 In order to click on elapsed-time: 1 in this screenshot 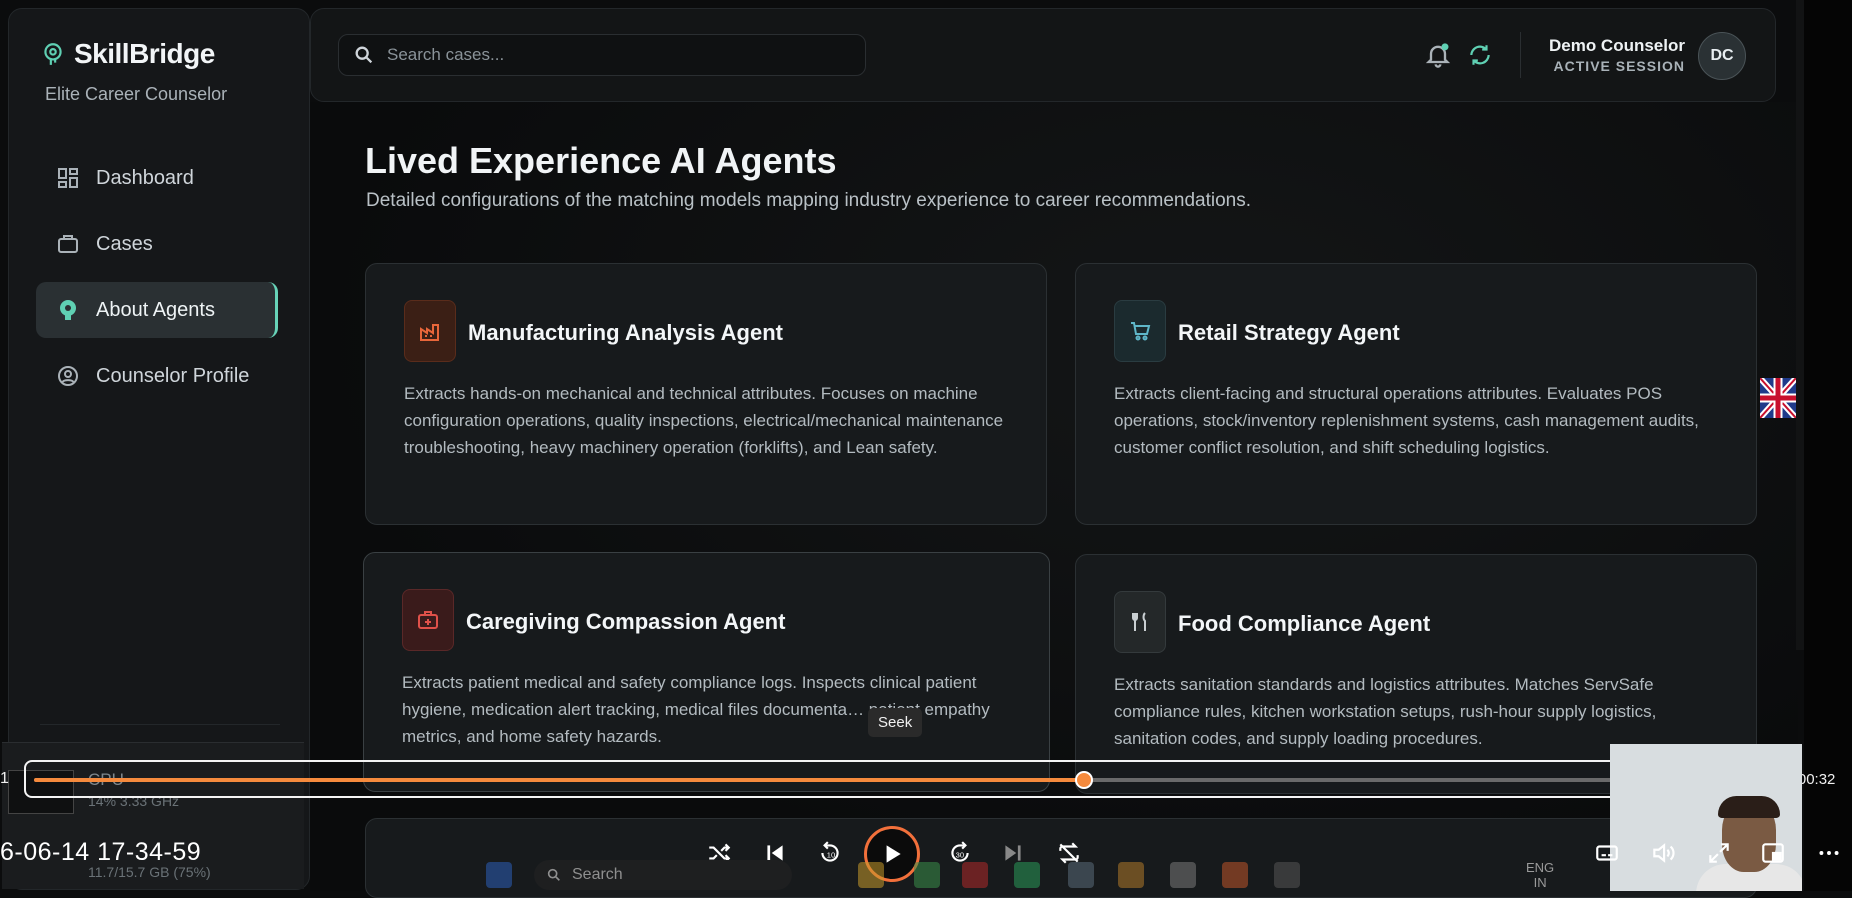, I will do `click(4, 778)`.